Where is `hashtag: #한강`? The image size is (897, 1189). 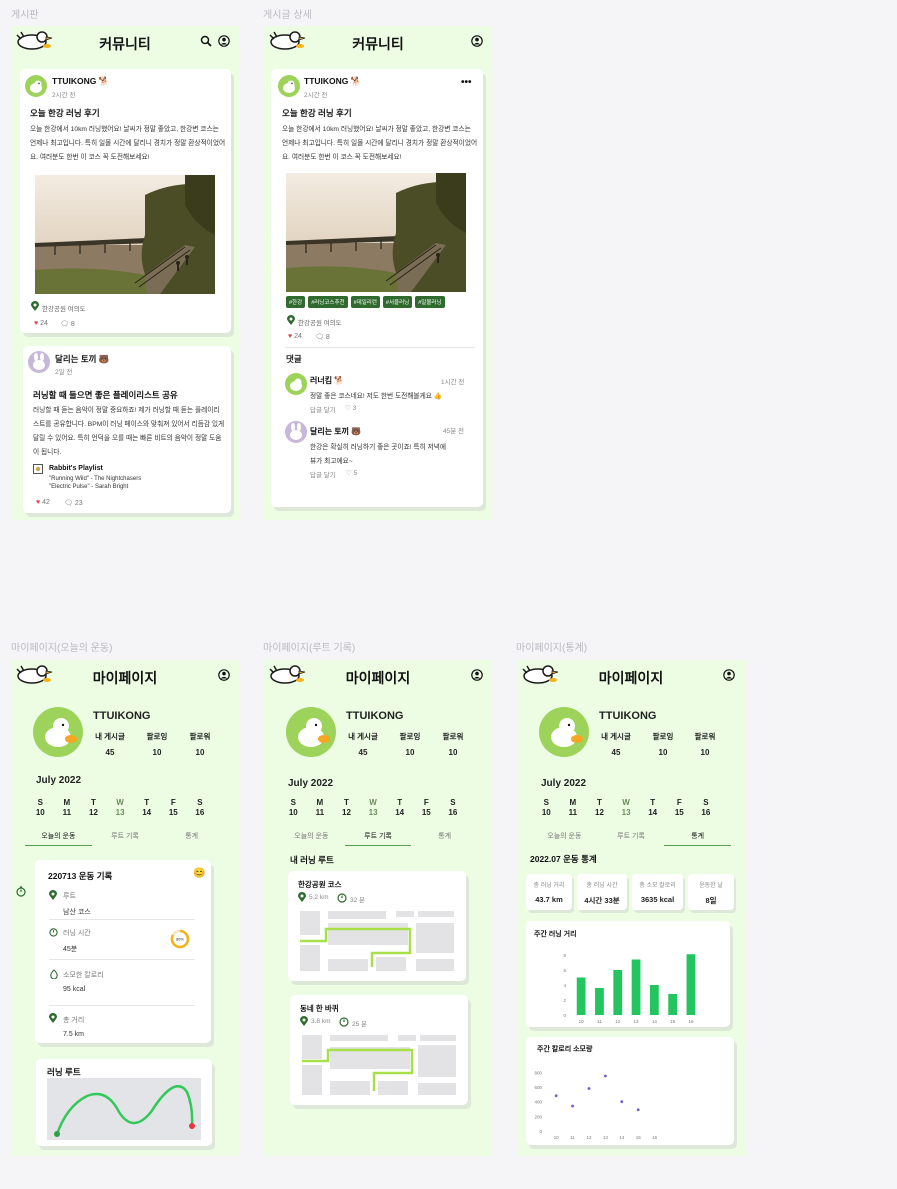
hashtag: #한강 is located at coordinates (296, 302).